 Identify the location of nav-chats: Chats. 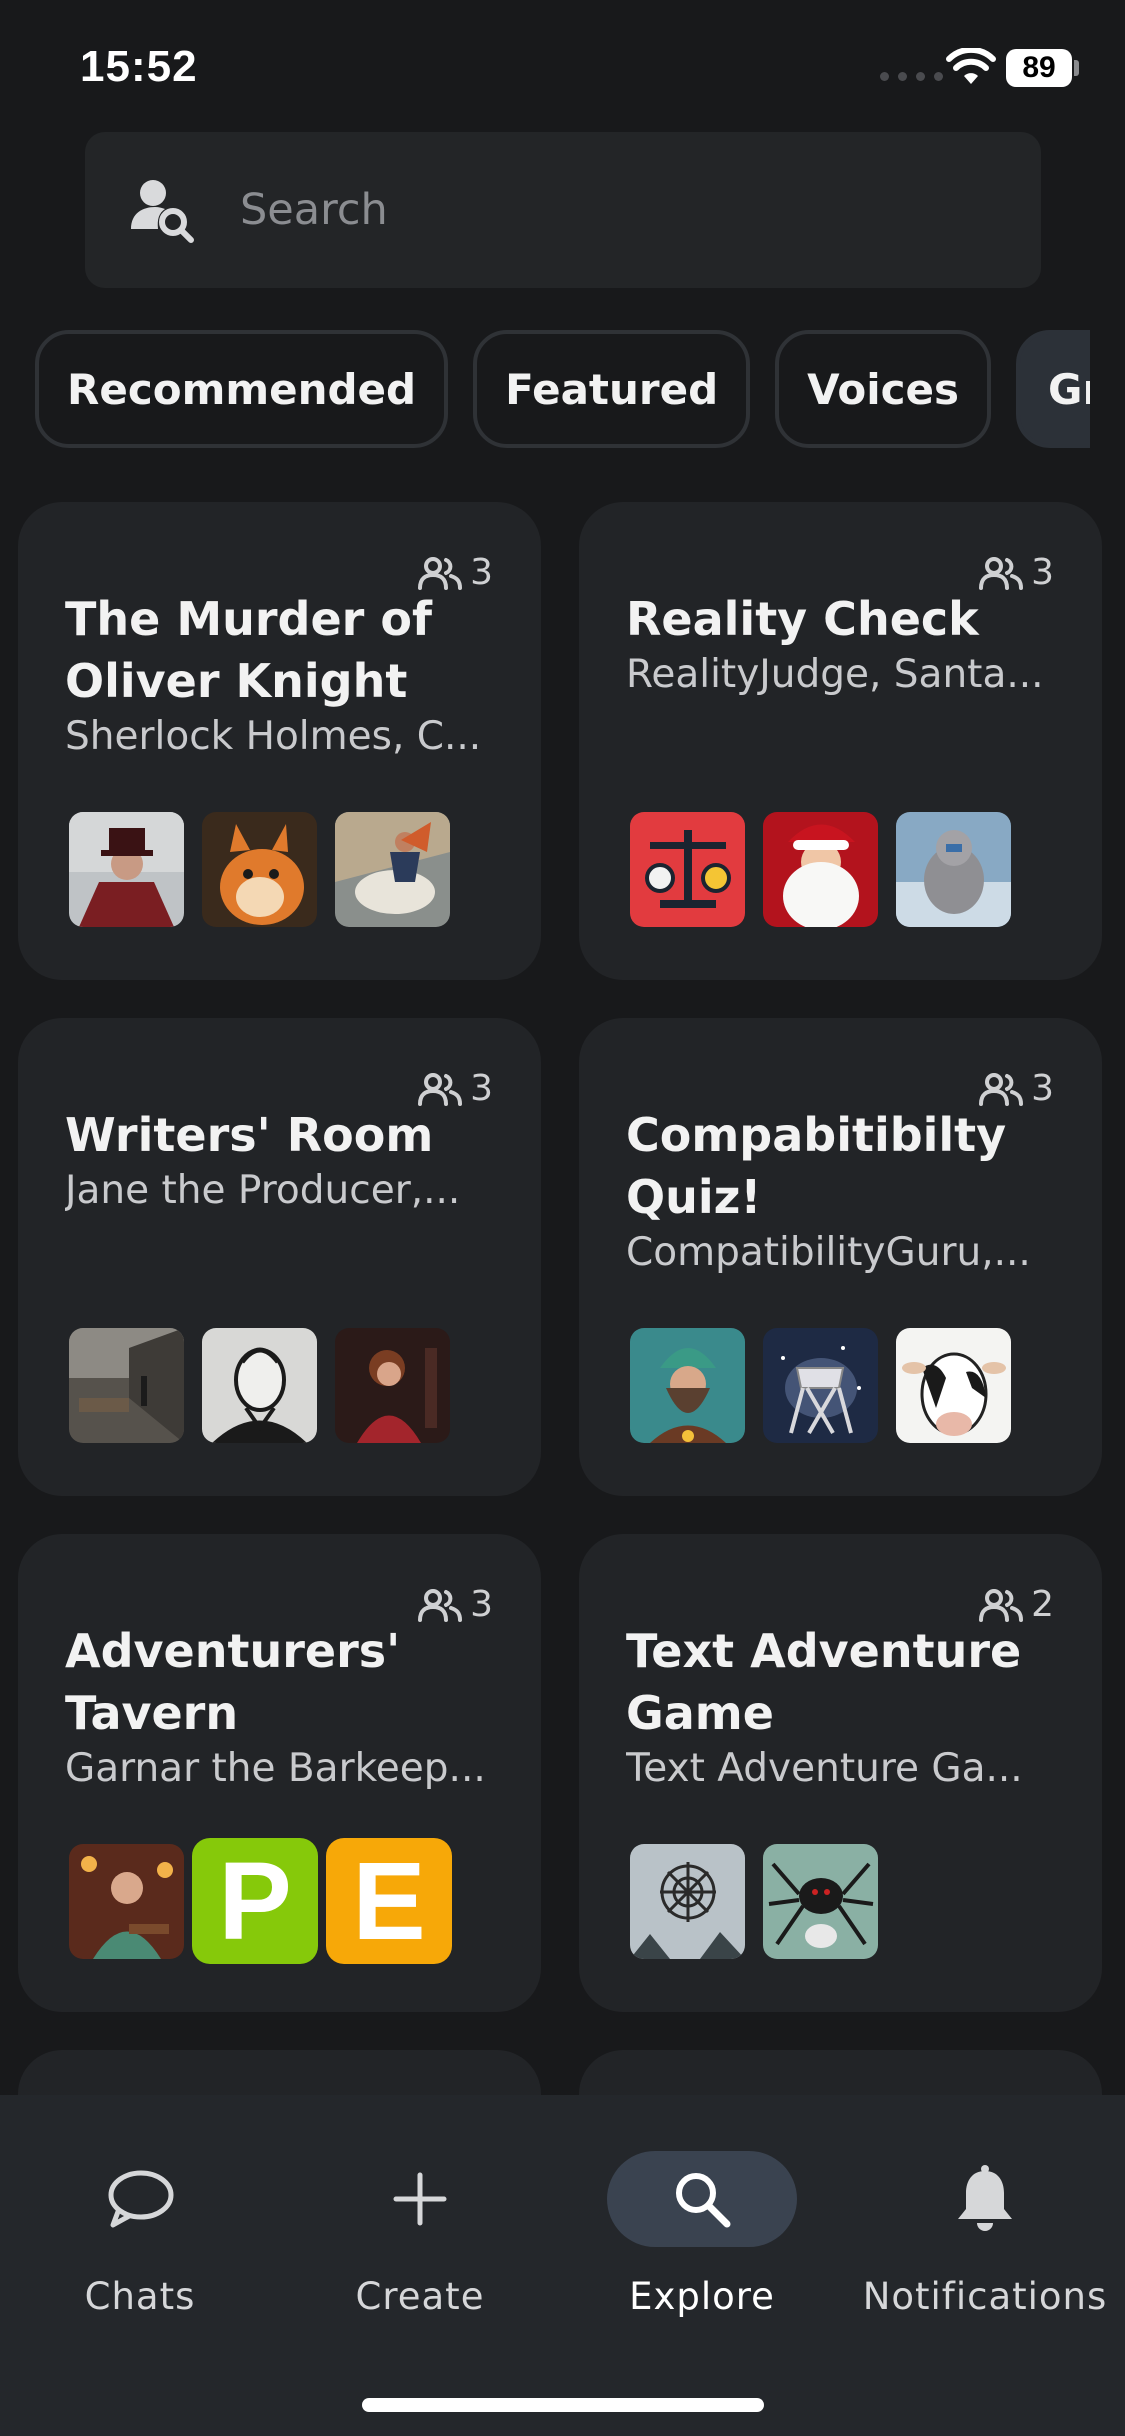
(140, 2235).